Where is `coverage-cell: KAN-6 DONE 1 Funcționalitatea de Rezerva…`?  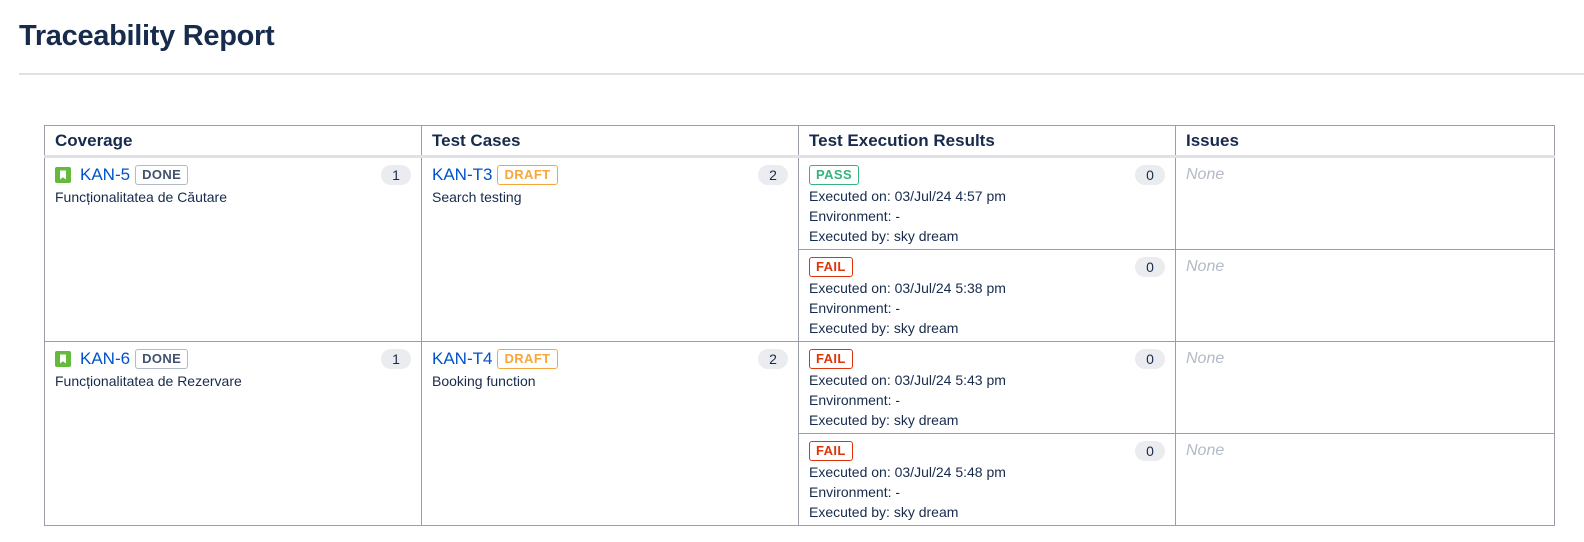 coverage-cell: KAN-6 DONE 1 Funcționalitatea de Rezerva… is located at coordinates (233, 433).